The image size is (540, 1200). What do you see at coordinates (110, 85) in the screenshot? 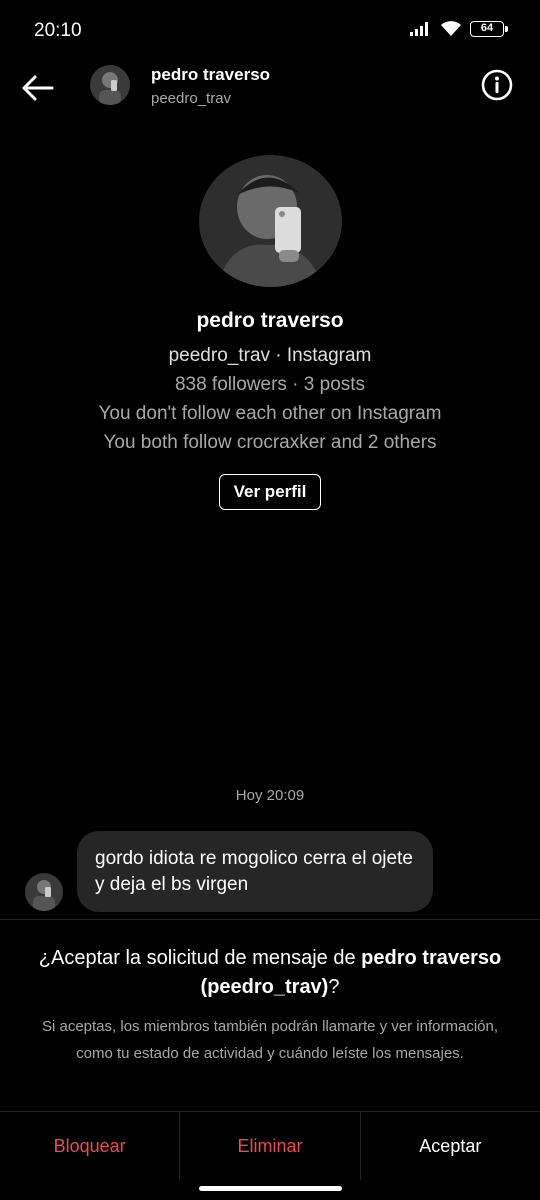
I see `header-avatar` at bounding box center [110, 85].